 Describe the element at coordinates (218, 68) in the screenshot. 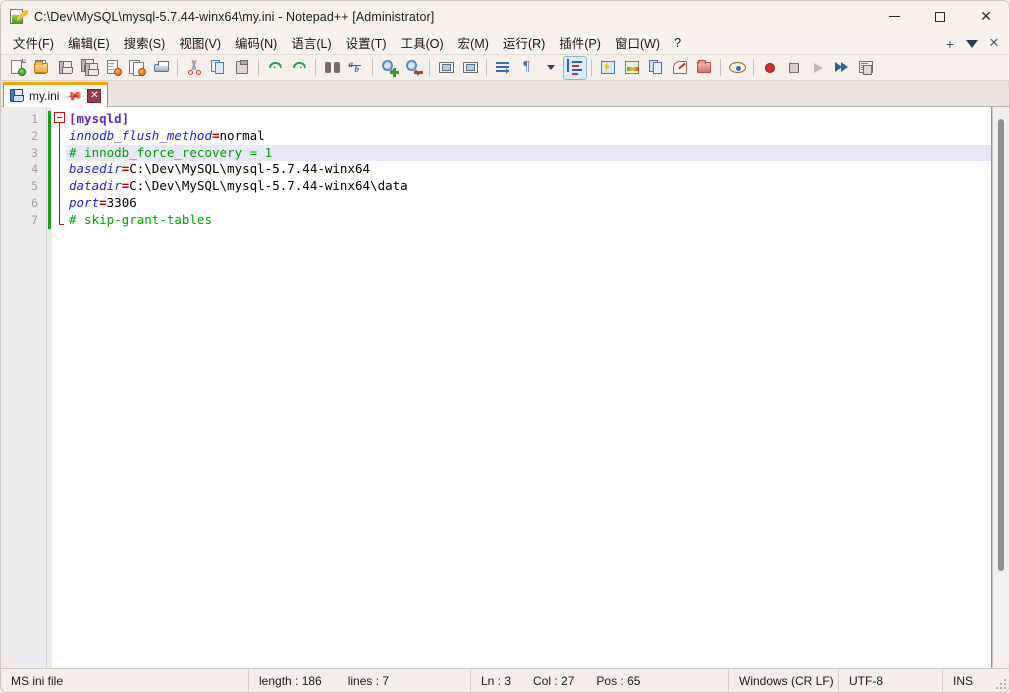

I see `copy-button` at that location.